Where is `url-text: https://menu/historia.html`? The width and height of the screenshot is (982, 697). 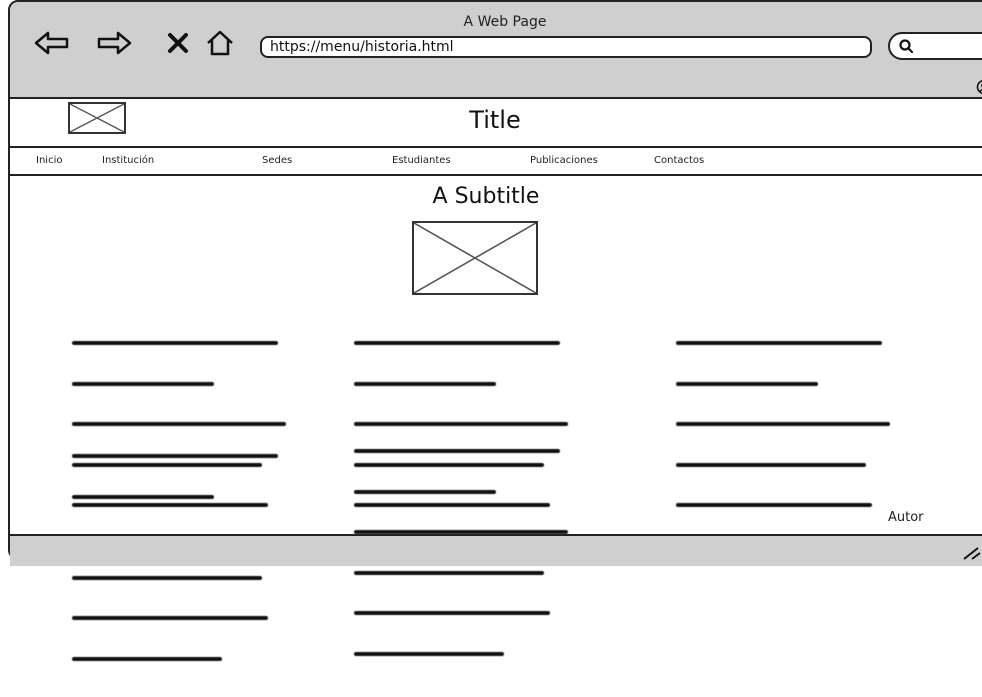
url-text: https://menu/historia.html is located at coordinates (362, 47).